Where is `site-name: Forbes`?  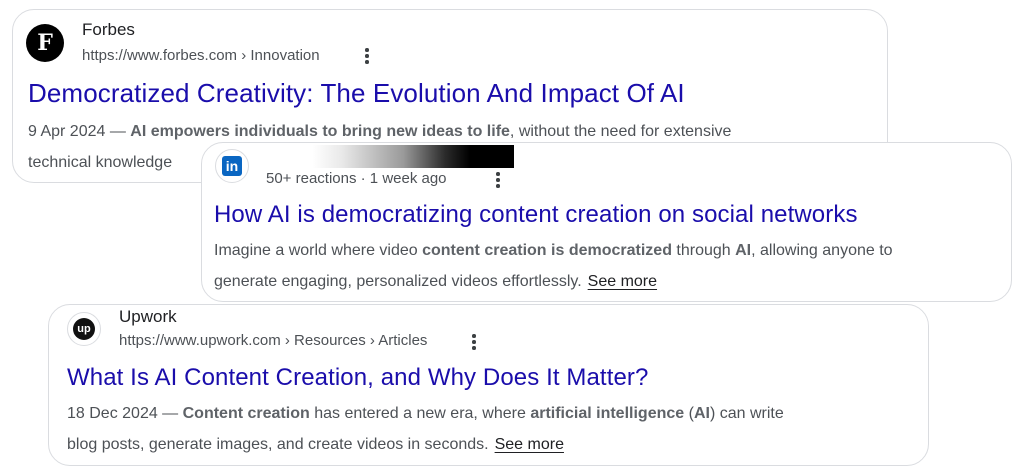 site-name: Forbes is located at coordinates (108, 29).